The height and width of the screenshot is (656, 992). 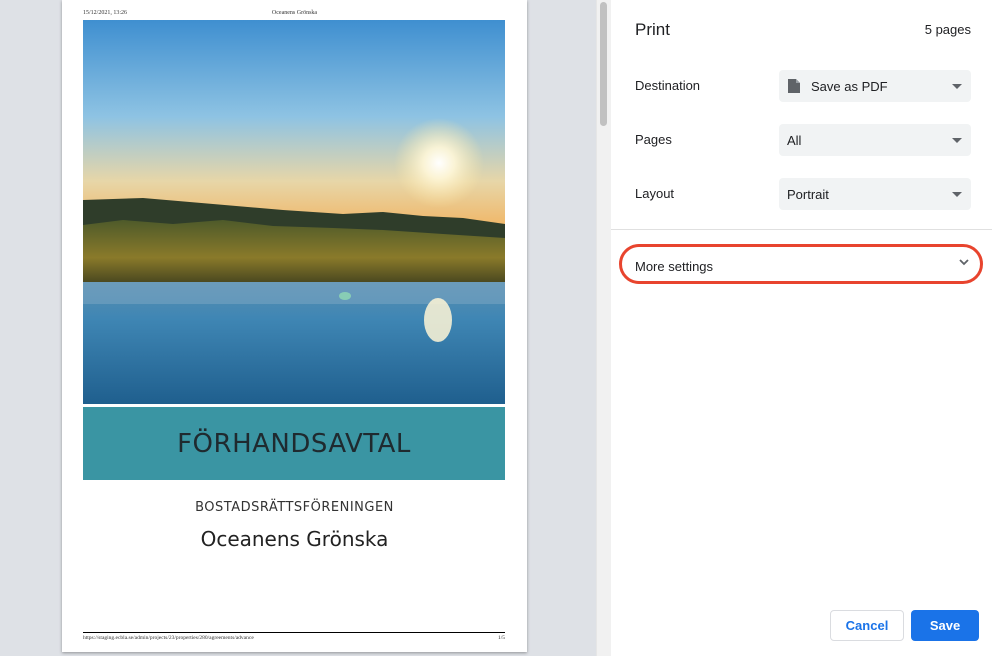 What do you see at coordinates (674, 266) in the screenshot?
I see `more-settings-label: More settings` at bounding box center [674, 266].